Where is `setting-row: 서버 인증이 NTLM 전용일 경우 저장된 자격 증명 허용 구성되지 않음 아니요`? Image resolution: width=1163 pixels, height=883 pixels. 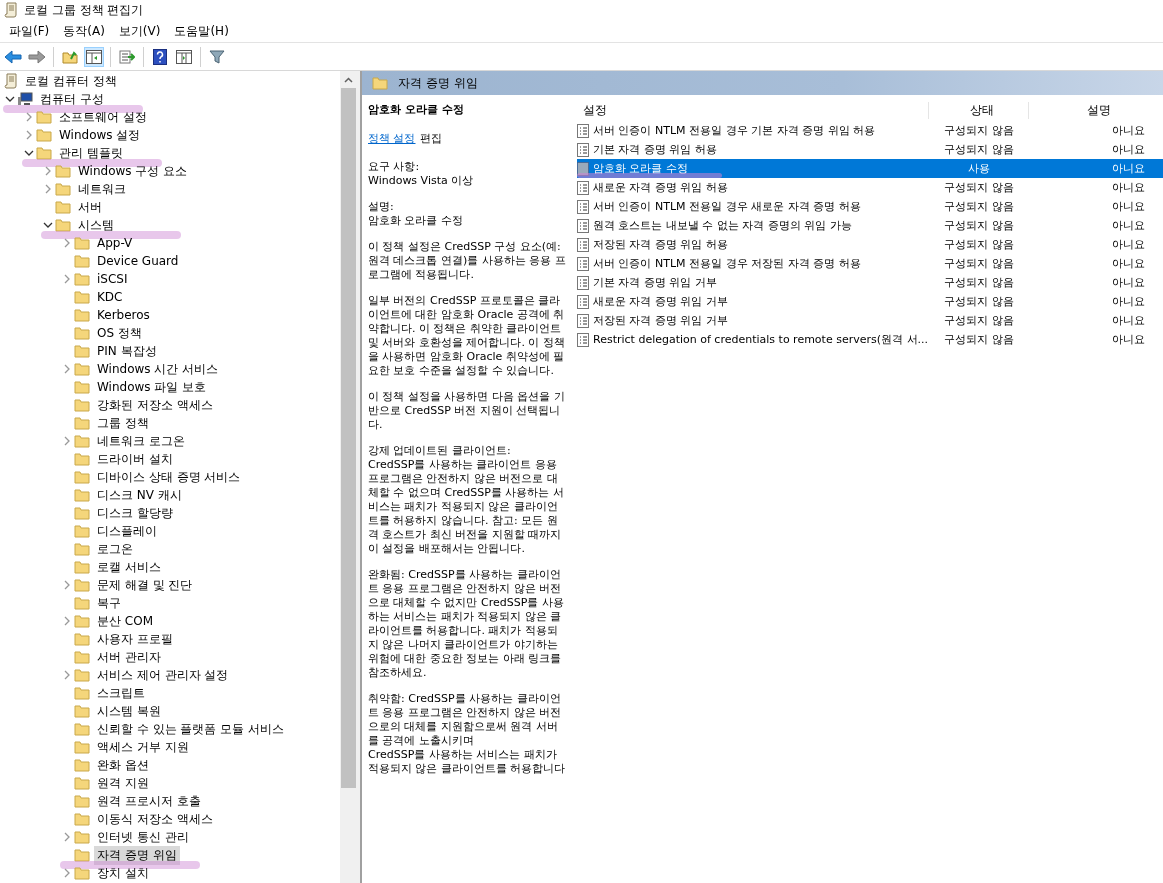 setting-row: 서버 인증이 NTLM 전용일 경우 저장된 자격 증명 허용 구성되지 않음 아니요 is located at coordinates (870, 263).